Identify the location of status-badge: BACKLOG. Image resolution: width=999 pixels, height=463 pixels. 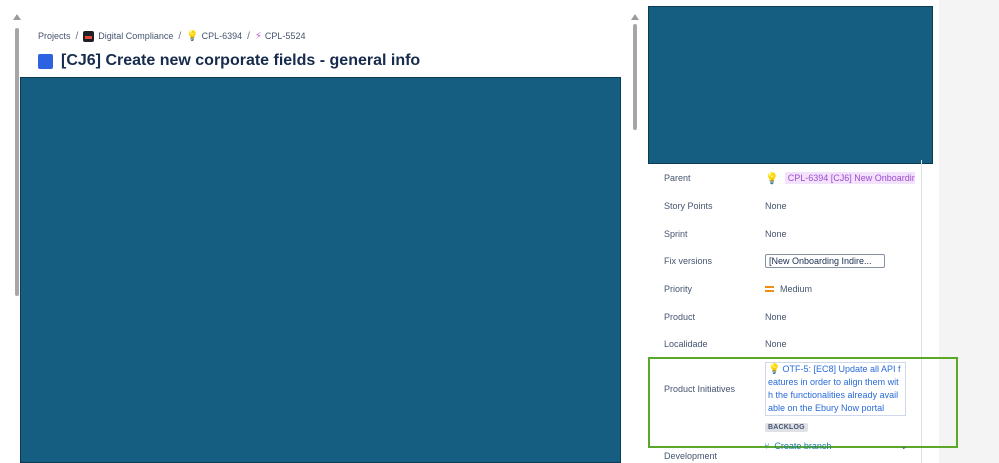
(786, 427).